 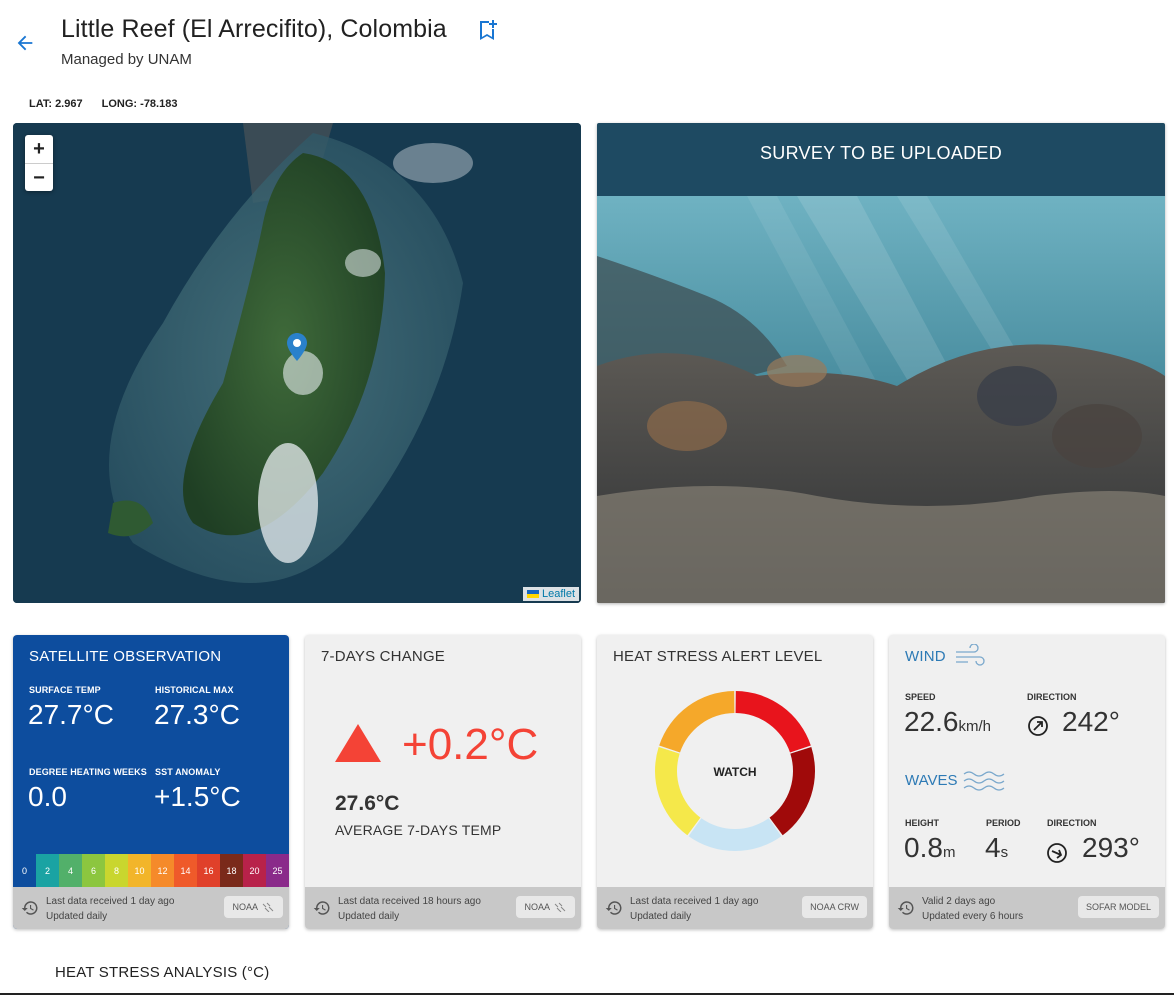 I want to click on last-received: Last data received 18 hours ago, so click(x=409, y=901).